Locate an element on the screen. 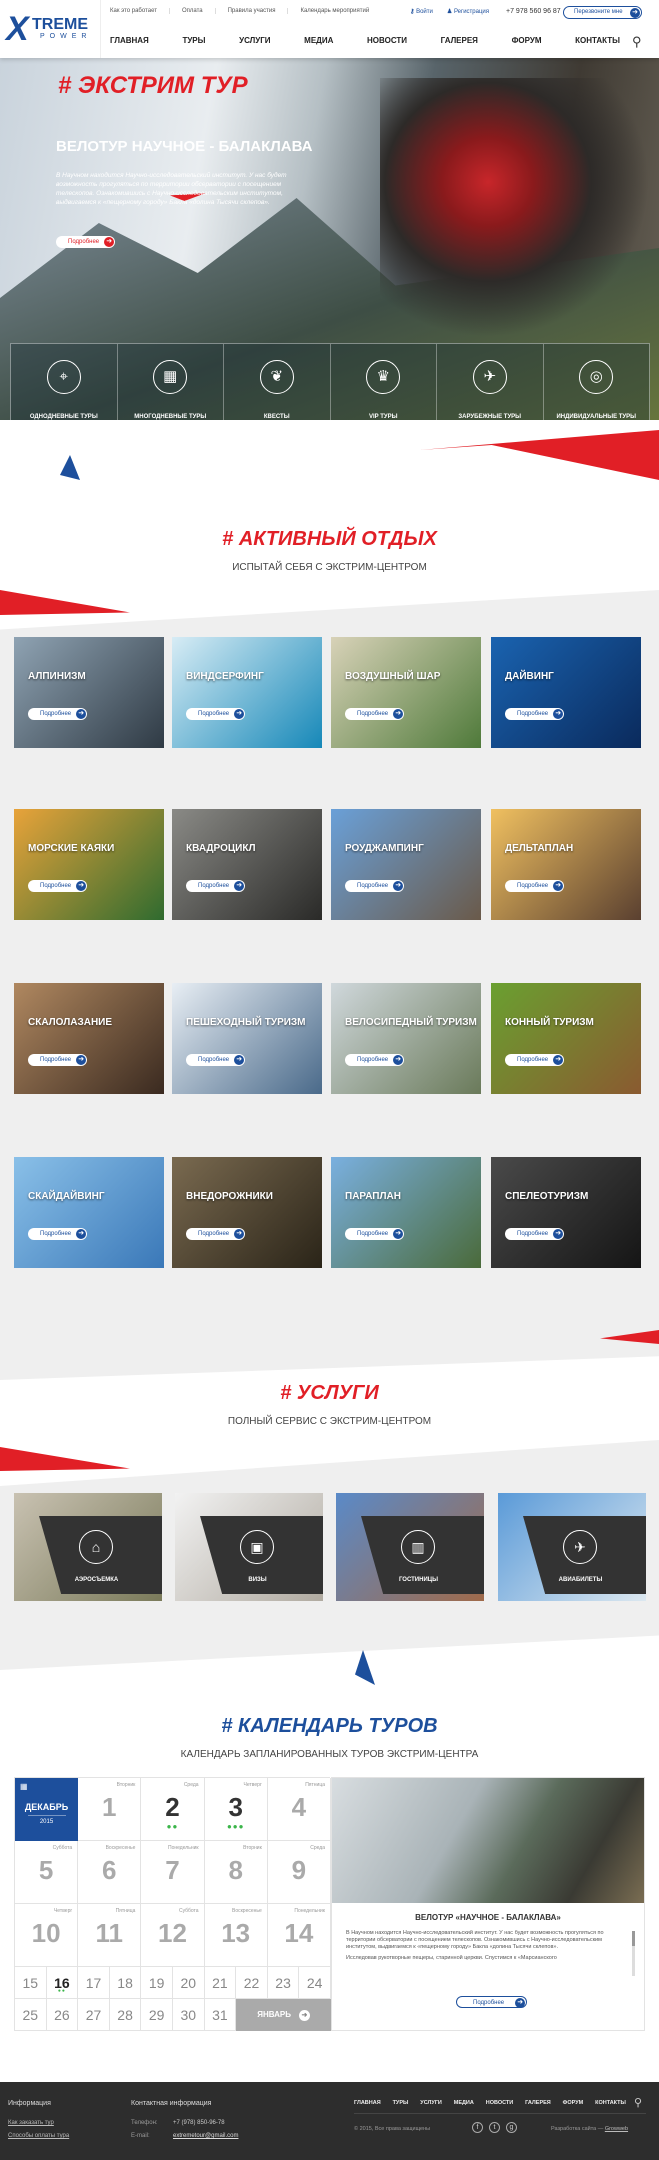  login-link: ⚷ Войти is located at coordinates (421, 11).